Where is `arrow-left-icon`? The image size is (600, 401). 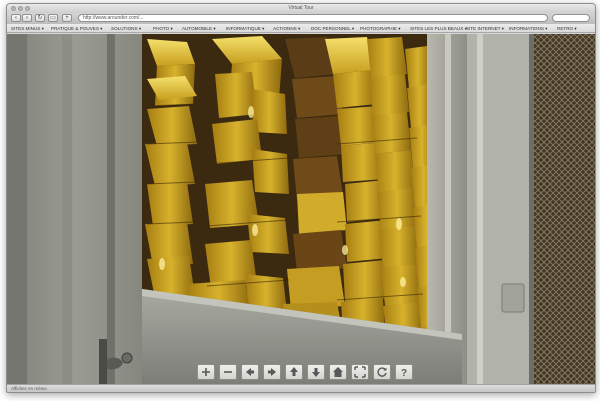 arrow-left-icon is located at coordinates (250, 372).